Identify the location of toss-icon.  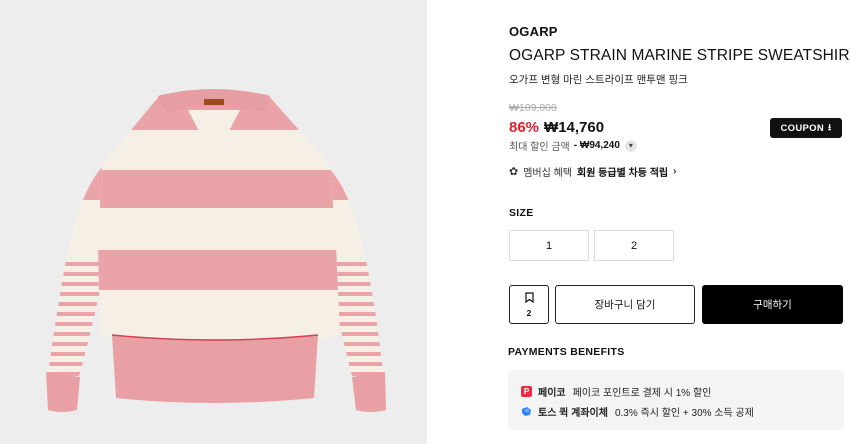
(526, 411).